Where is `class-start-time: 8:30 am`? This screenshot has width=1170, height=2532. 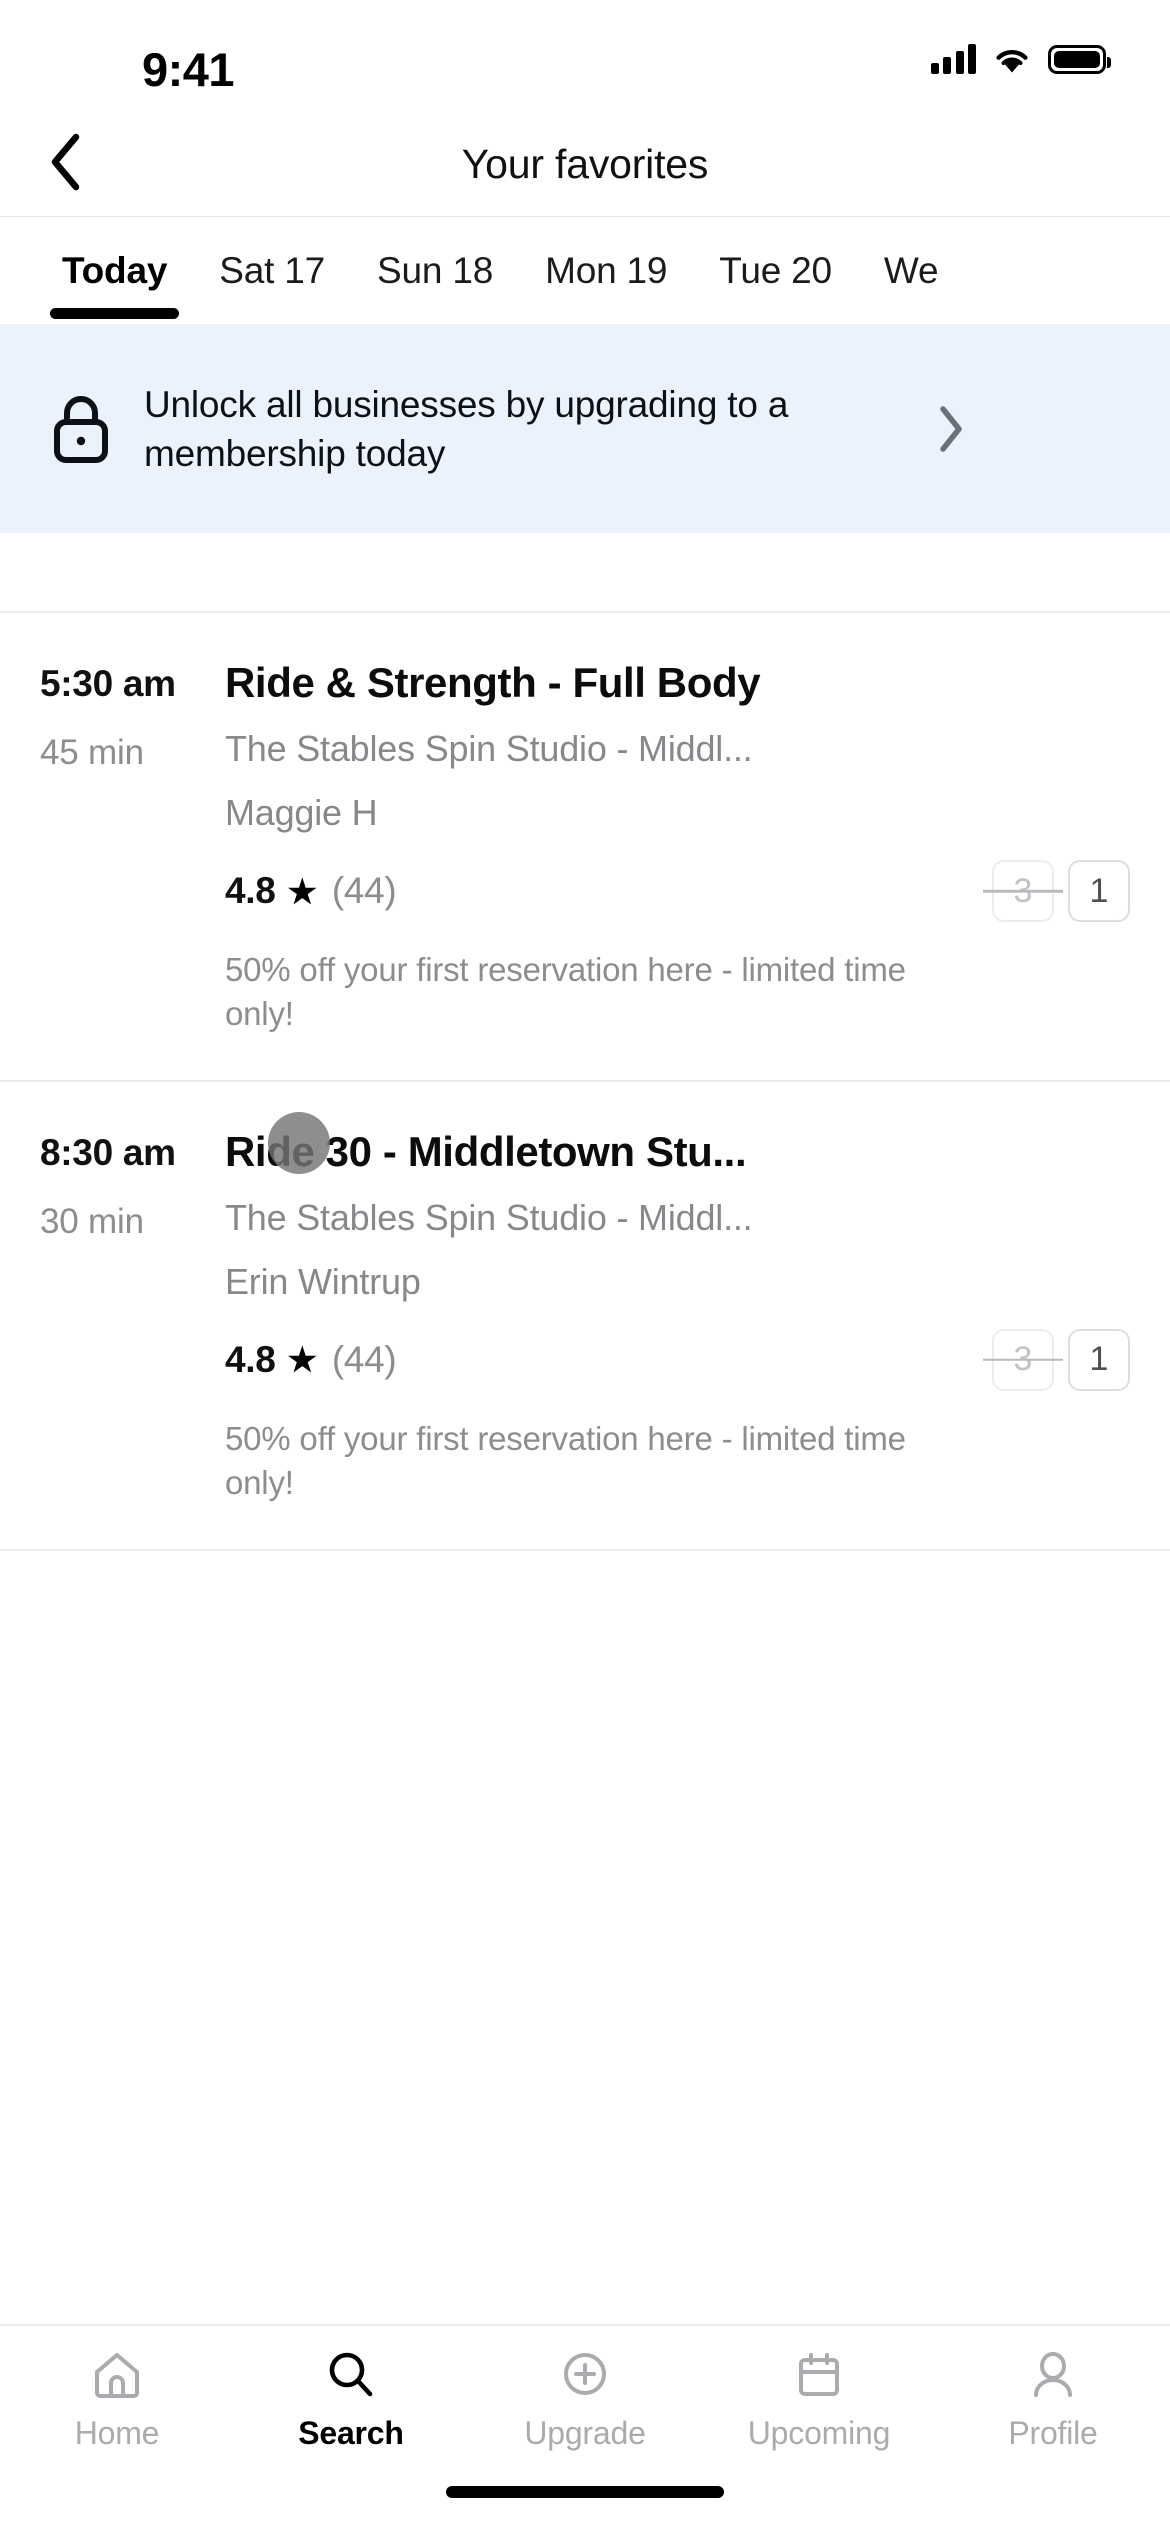
class-start-time: 8:30 am is located at coordinates (108, 1152).